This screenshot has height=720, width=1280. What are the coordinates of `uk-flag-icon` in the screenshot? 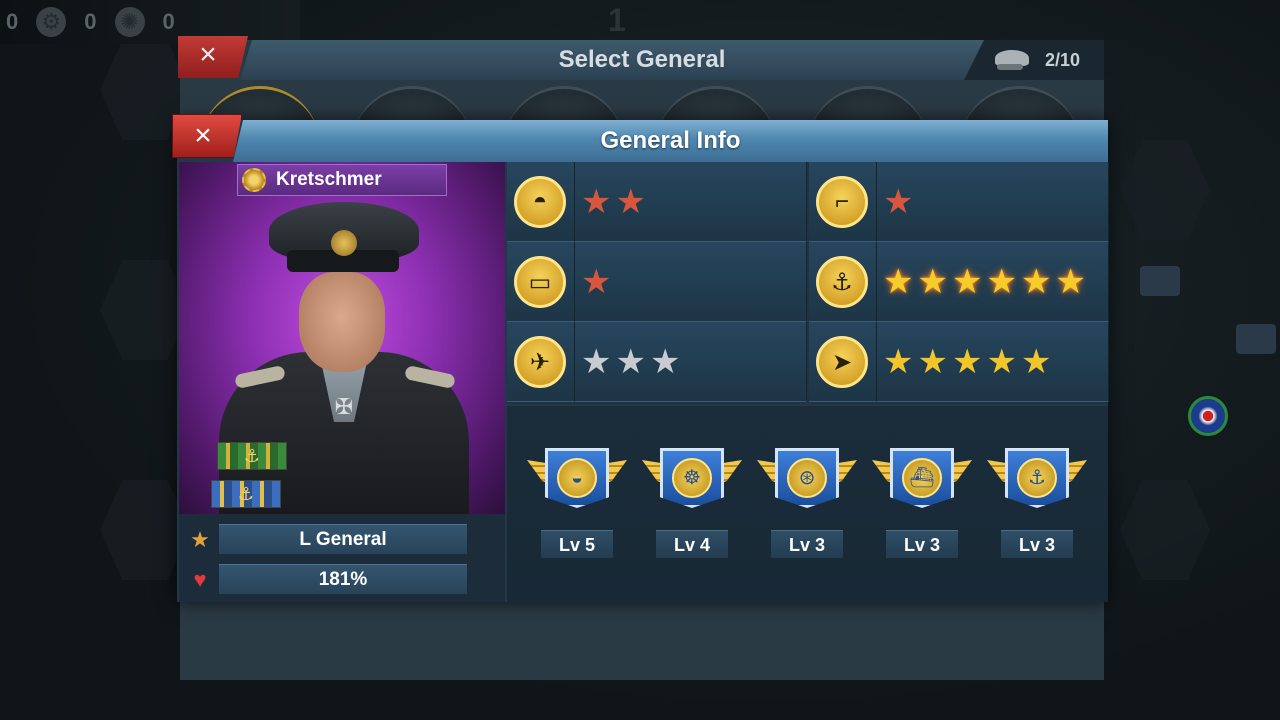 It's located at (1208, 416).